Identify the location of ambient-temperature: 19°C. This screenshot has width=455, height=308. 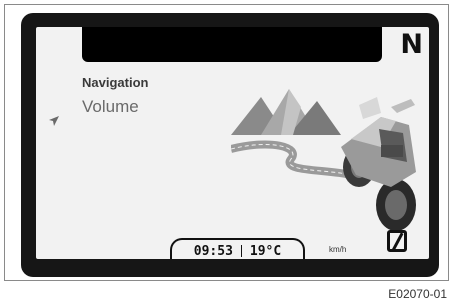
(265, 251).